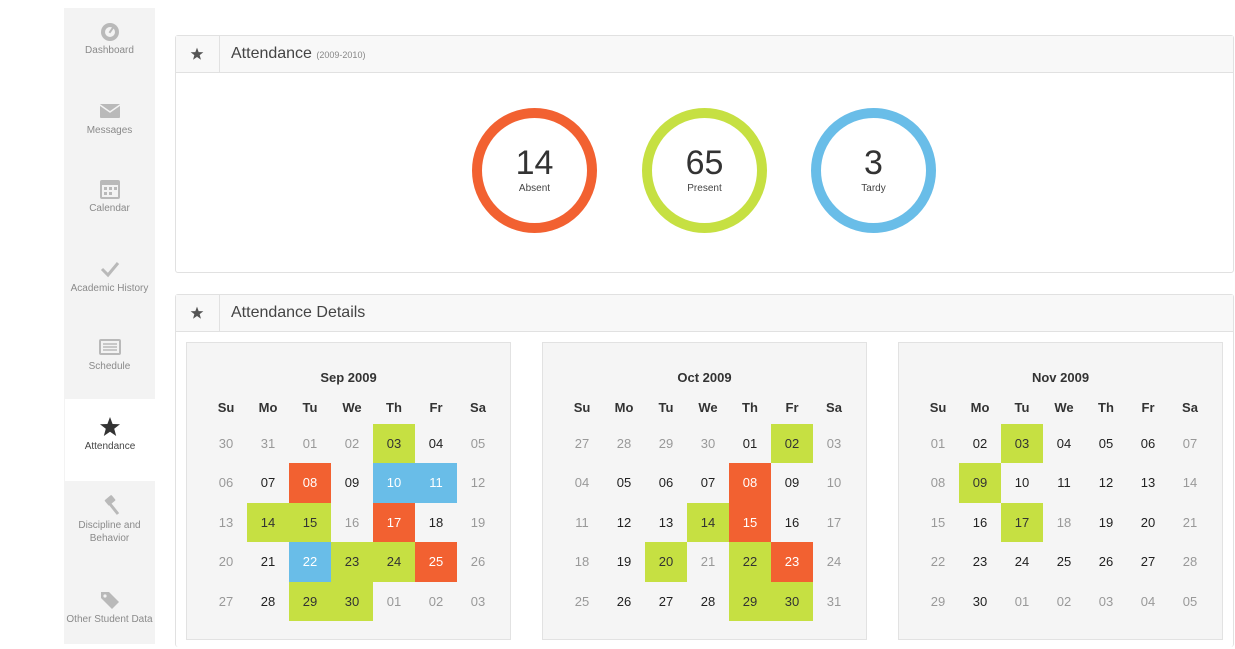  I want to click on calendar-day-present: 02, so click(792, 444).